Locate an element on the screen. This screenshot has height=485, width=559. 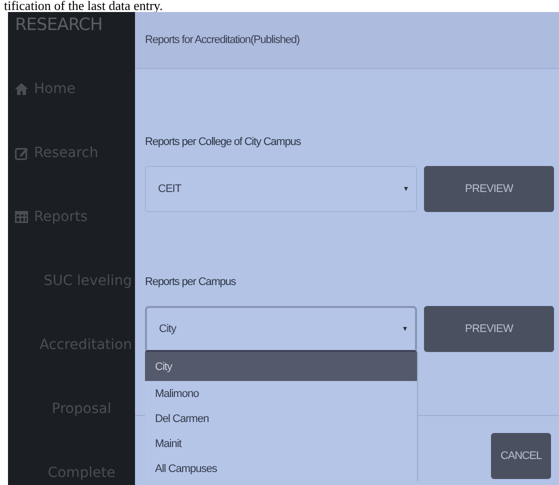
field-label: Reports per Campus is located at coordinates (191, 282).